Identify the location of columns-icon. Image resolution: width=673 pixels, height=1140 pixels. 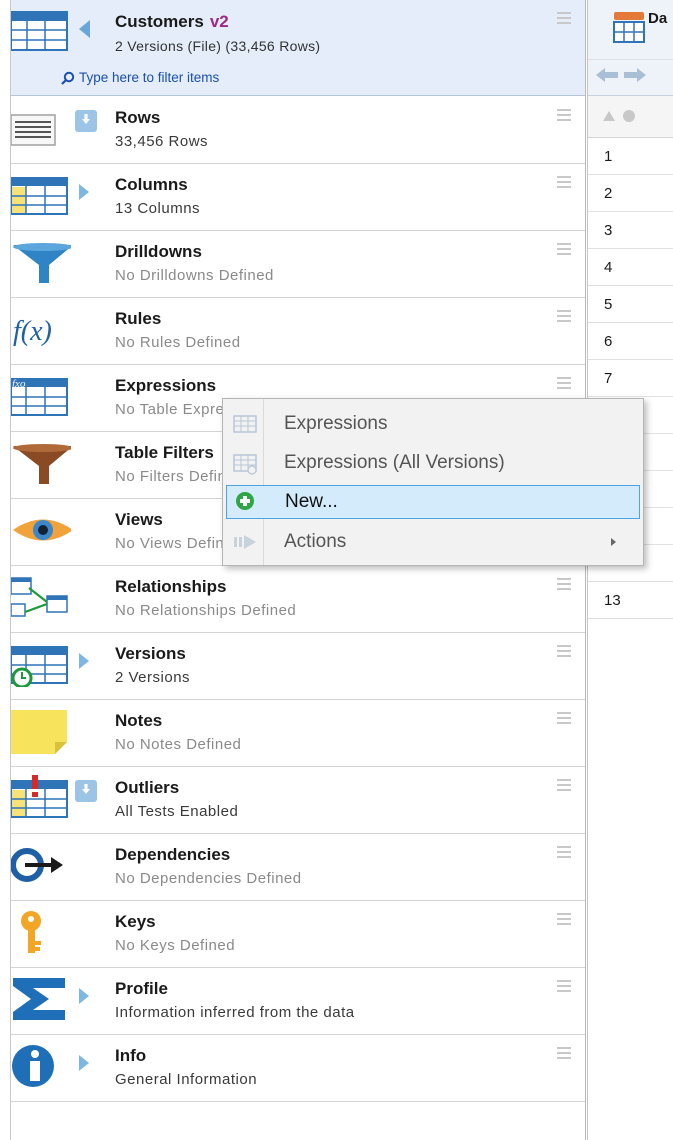
(39, 196).